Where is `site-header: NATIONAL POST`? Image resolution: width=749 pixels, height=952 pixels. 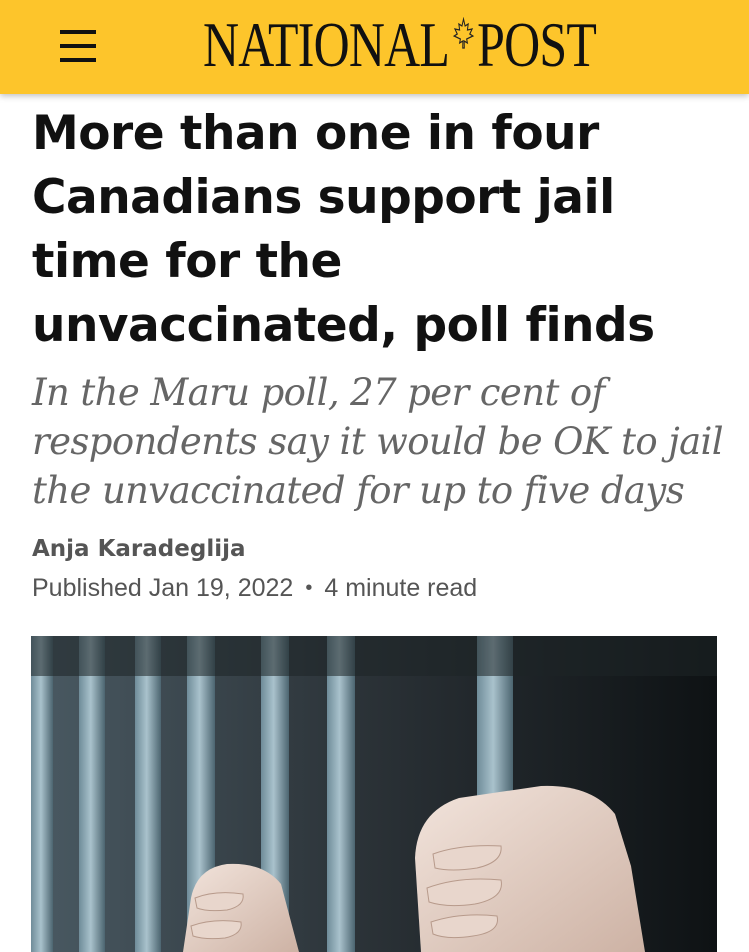
site-header: NATIONAL POST is located at coordinates (374, 47).